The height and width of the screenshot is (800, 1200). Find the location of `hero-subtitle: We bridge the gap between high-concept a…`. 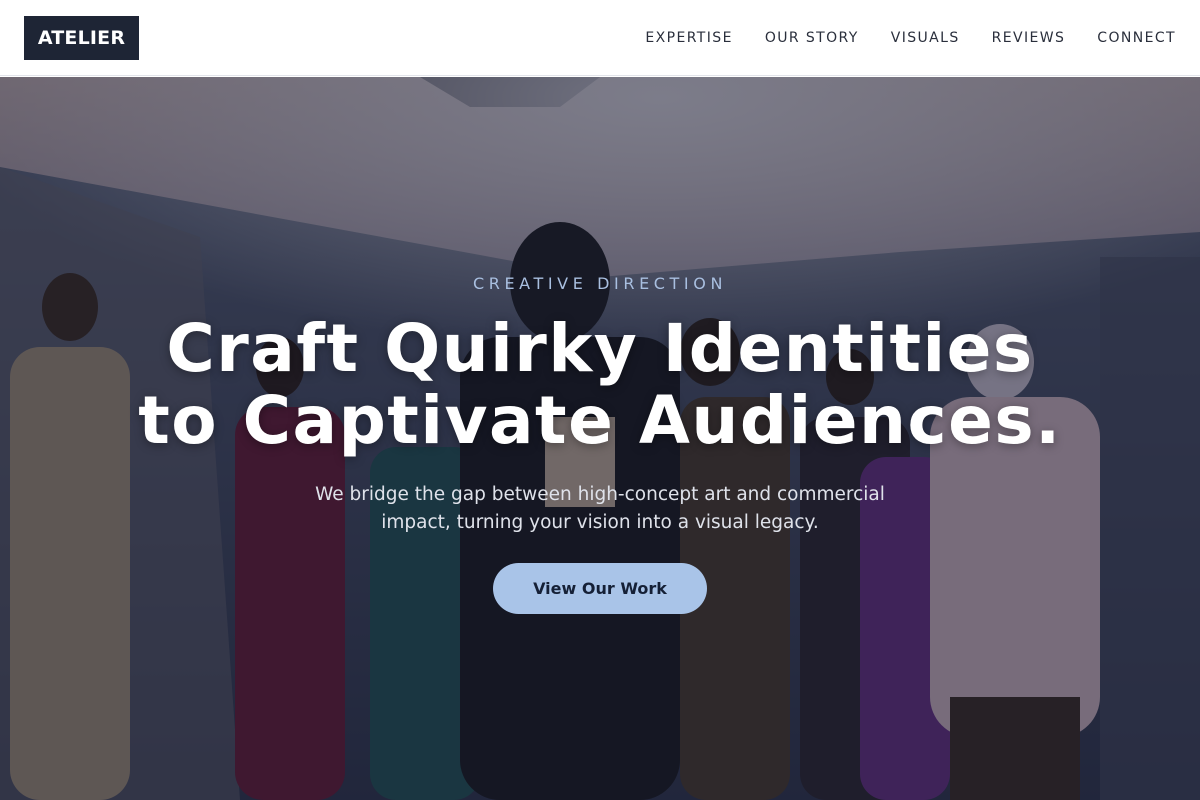

hero-subtitle: We bridge the gap between high-concept a… is located at coordinates (600, 509).